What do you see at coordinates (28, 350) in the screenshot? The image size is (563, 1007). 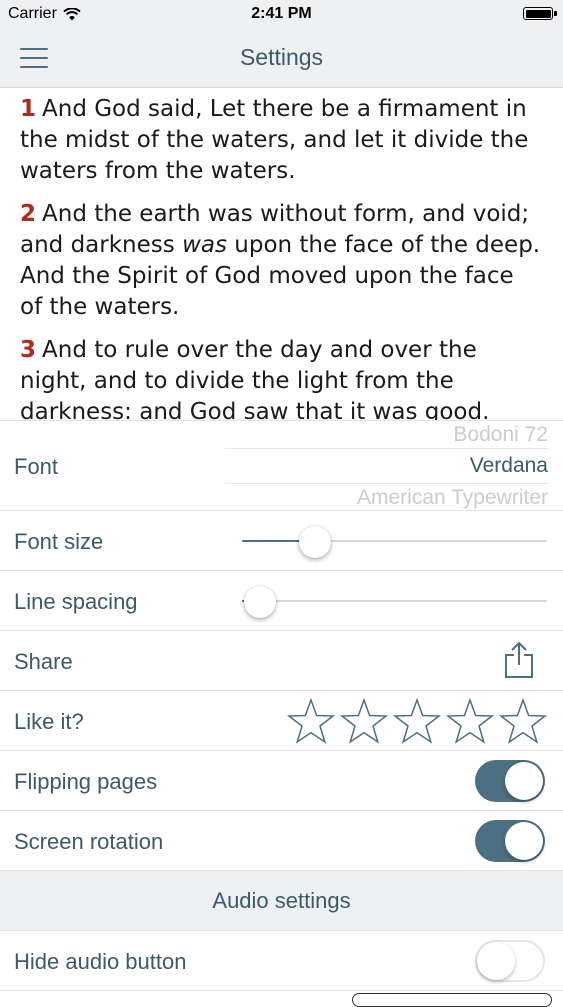 I see `verse-number: 3` at bounding box center [28, 350].